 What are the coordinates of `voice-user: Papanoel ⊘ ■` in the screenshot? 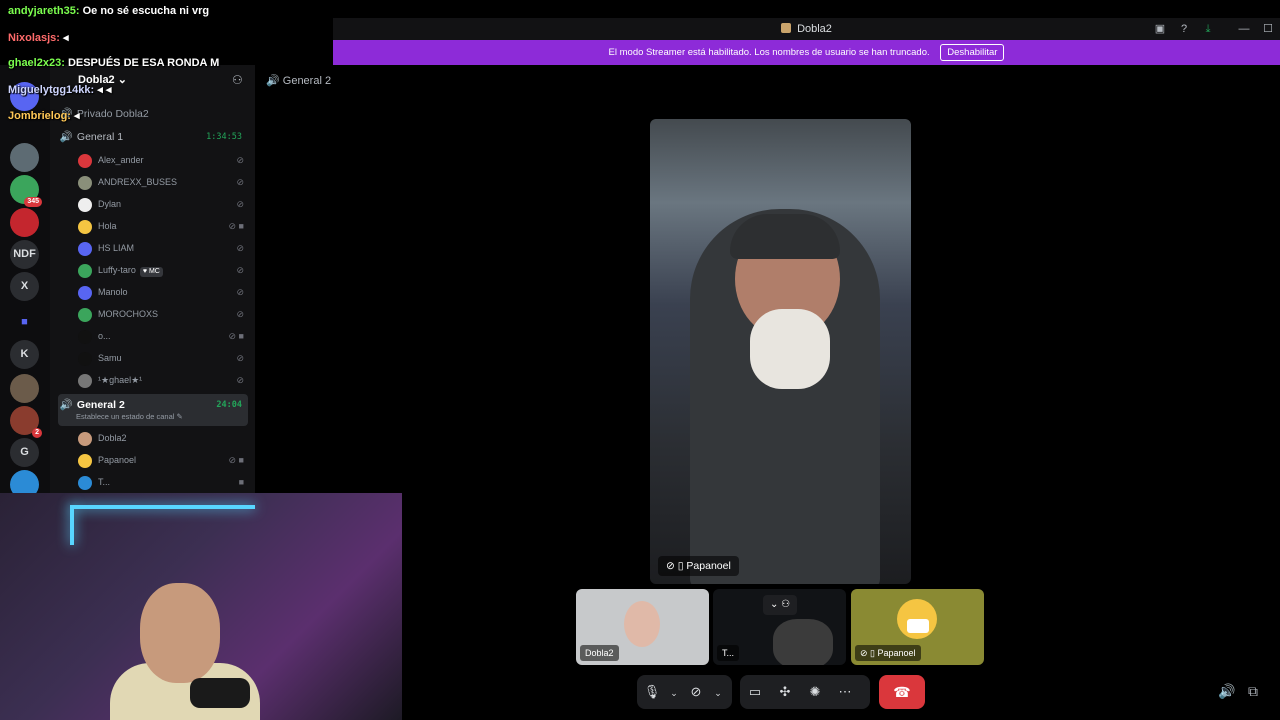 It's located at (163, 460).